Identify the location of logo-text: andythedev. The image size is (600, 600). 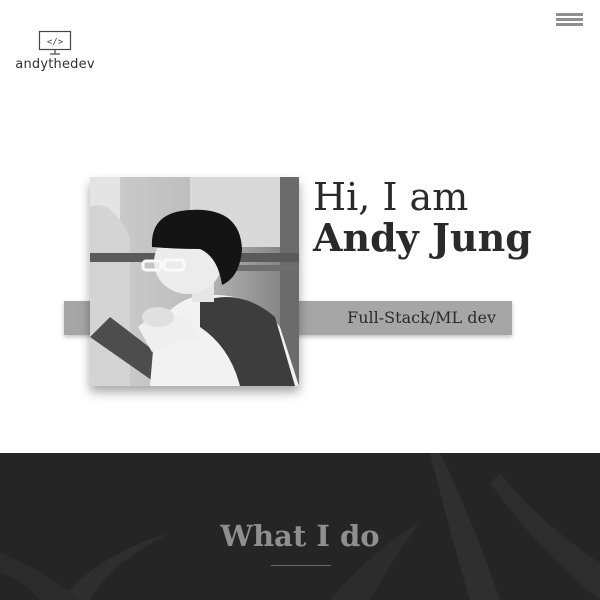
(55, 64).